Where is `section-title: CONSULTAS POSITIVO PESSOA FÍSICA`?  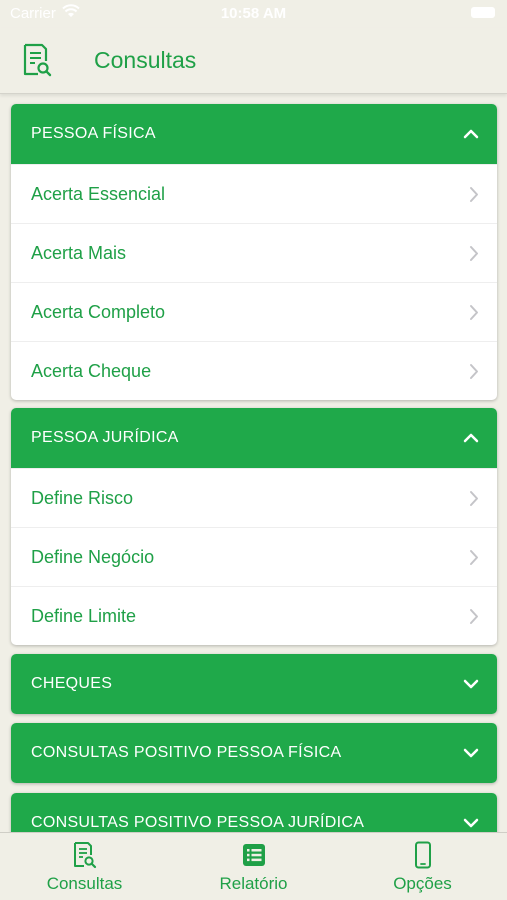 section-title: CONSULTAS POSITIVO PESSOA FÍSICA is located at coordinates (186, 752).